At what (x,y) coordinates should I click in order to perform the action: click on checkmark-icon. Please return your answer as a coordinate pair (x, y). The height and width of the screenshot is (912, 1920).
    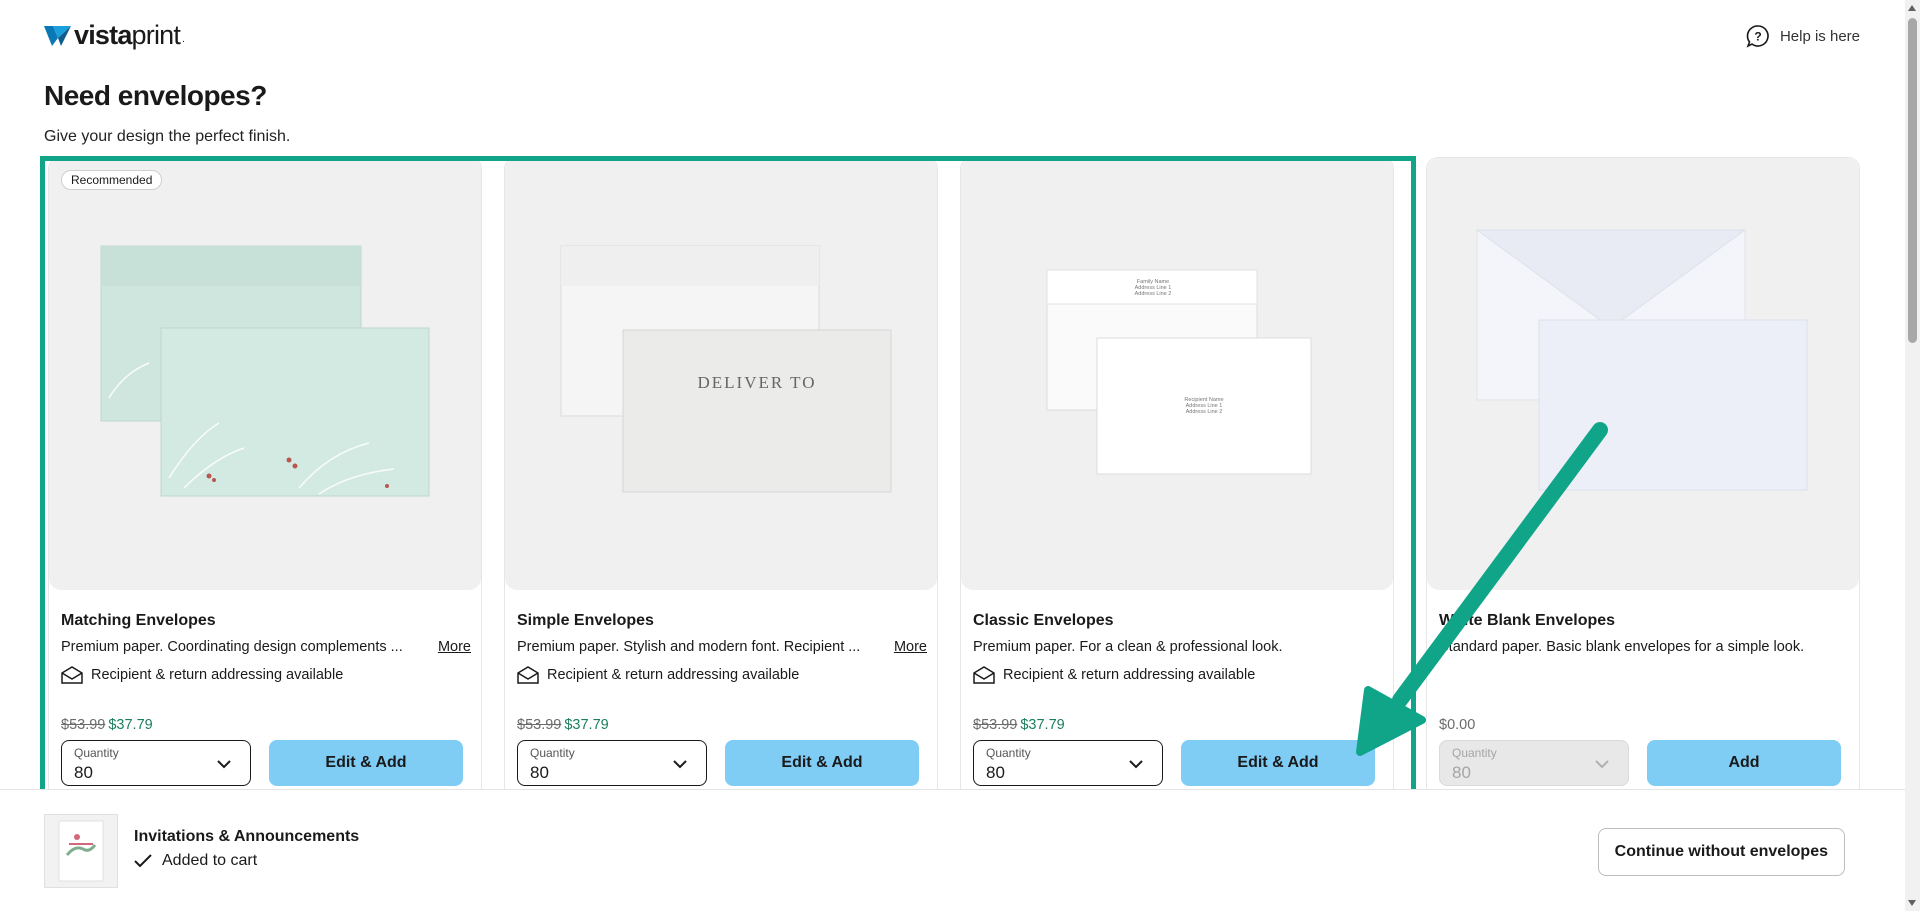
    Looking at the image, I should click on (143, 861).